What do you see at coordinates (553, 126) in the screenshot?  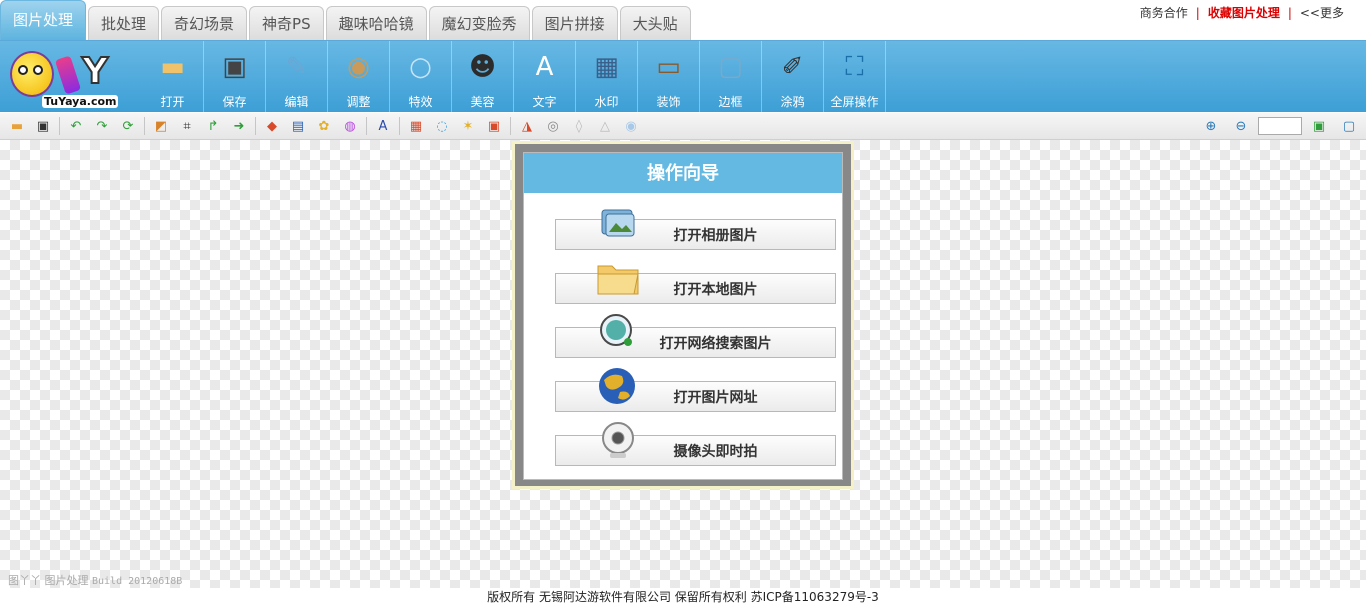 I see `stamp-icon: ◎` at bounding box center [553, 126].